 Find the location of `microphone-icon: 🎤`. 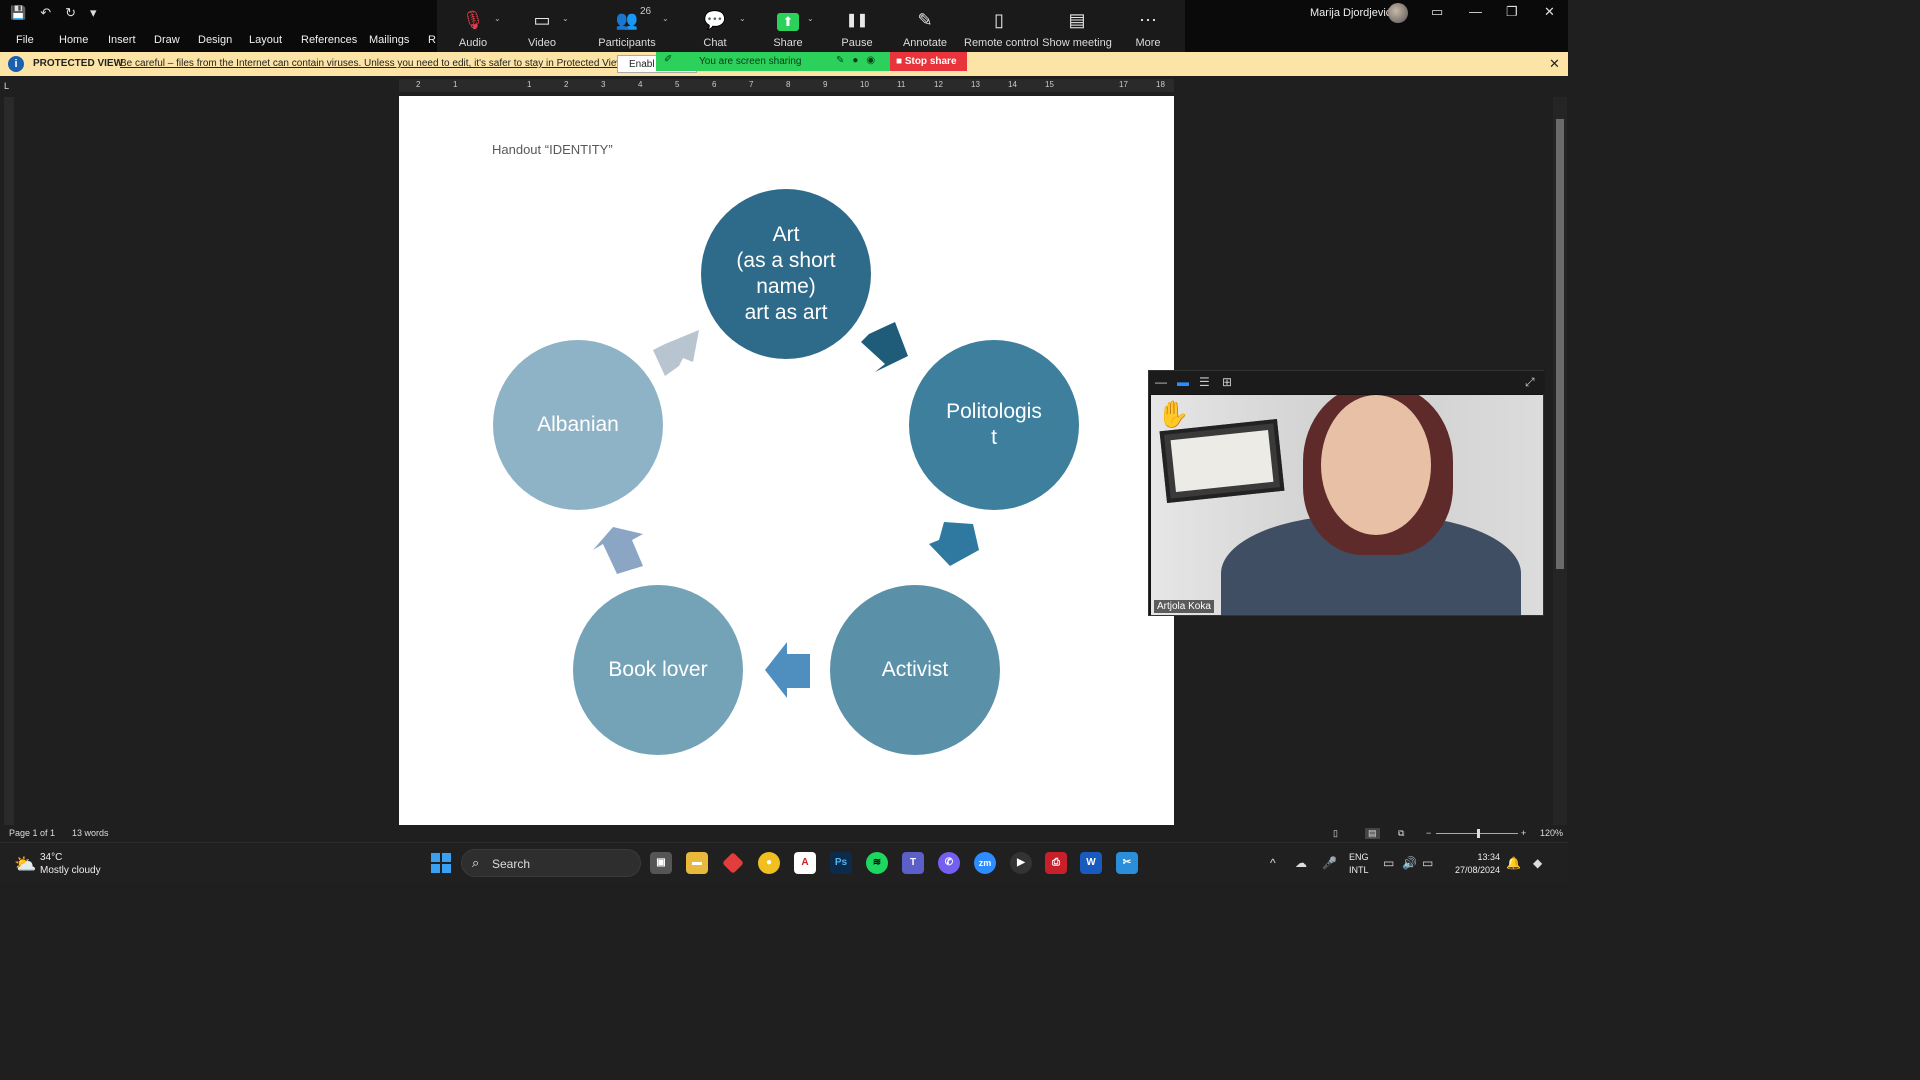

microphone-icon: 🎤 is located at coordinates (1329, 863).